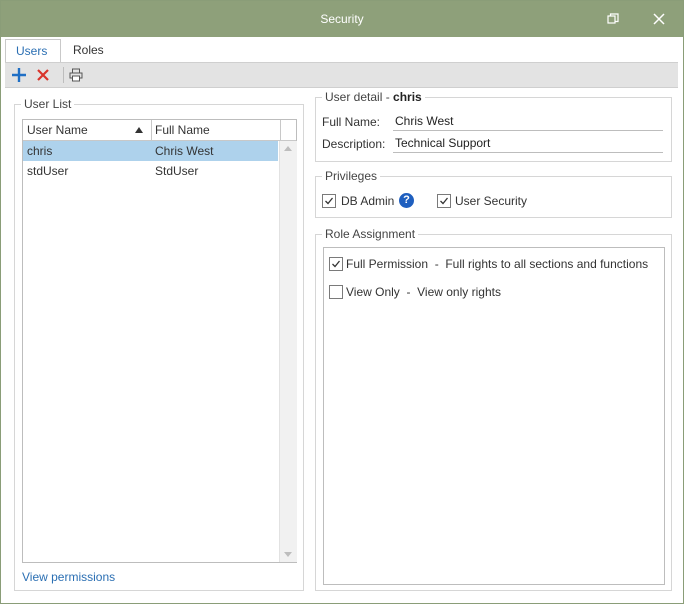  I want to click on full-permission-checkbox, so click(336, 264).